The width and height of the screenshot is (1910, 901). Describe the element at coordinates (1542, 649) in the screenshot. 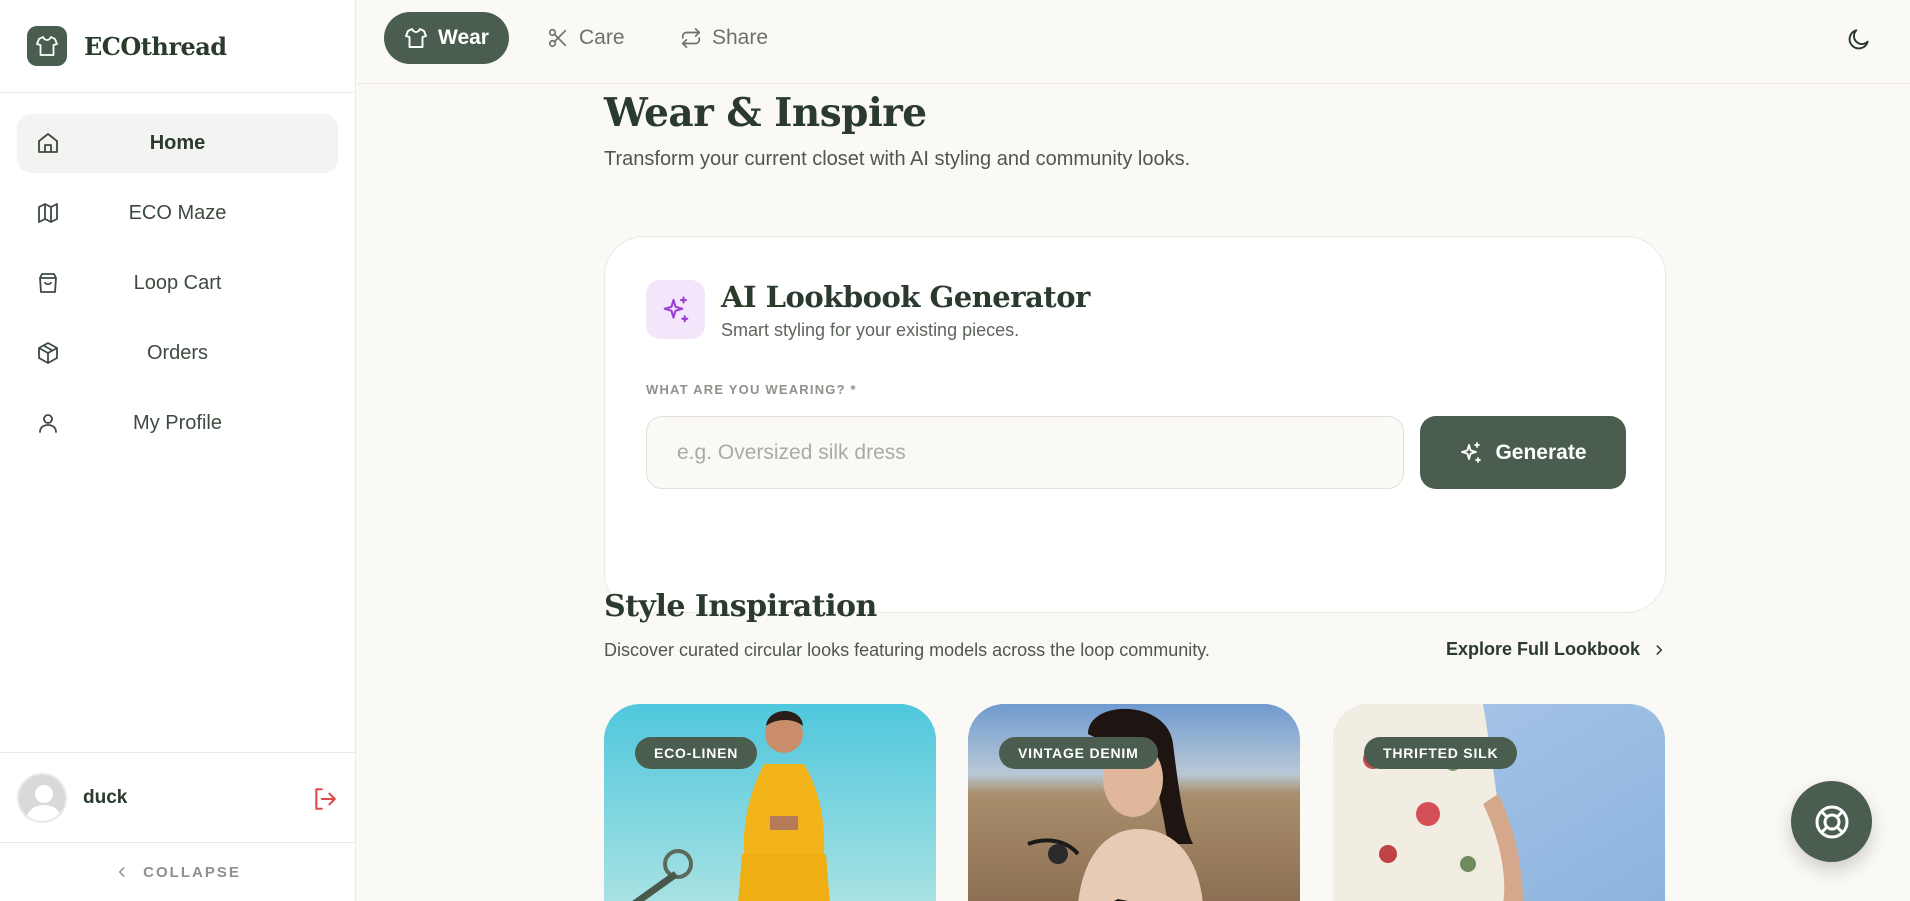

I see `explore-link-label: Explore Full Lookbook` at that location.